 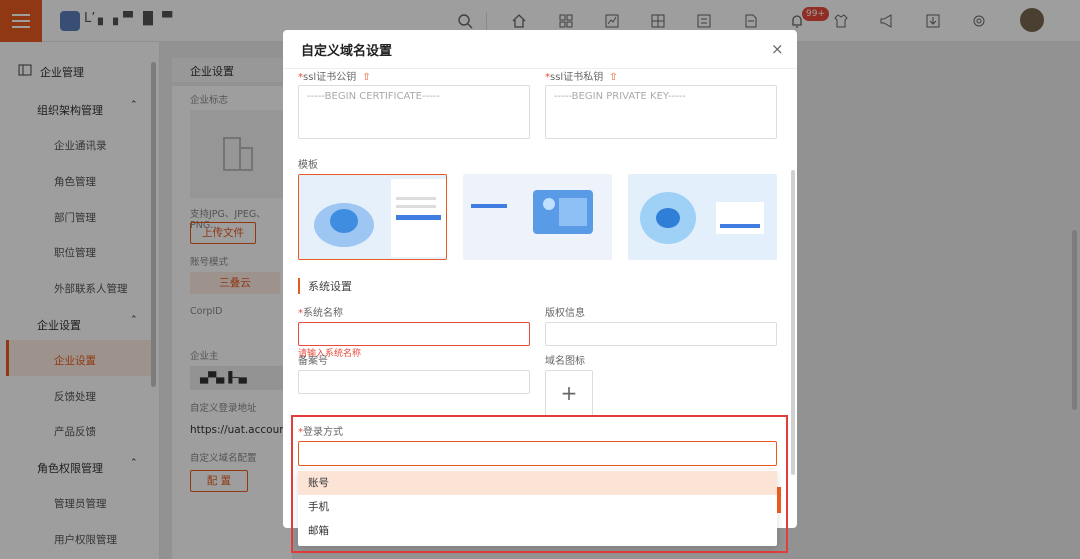 I want to click on system-settings-heading: 系统设置, so click(x=325, y=286).